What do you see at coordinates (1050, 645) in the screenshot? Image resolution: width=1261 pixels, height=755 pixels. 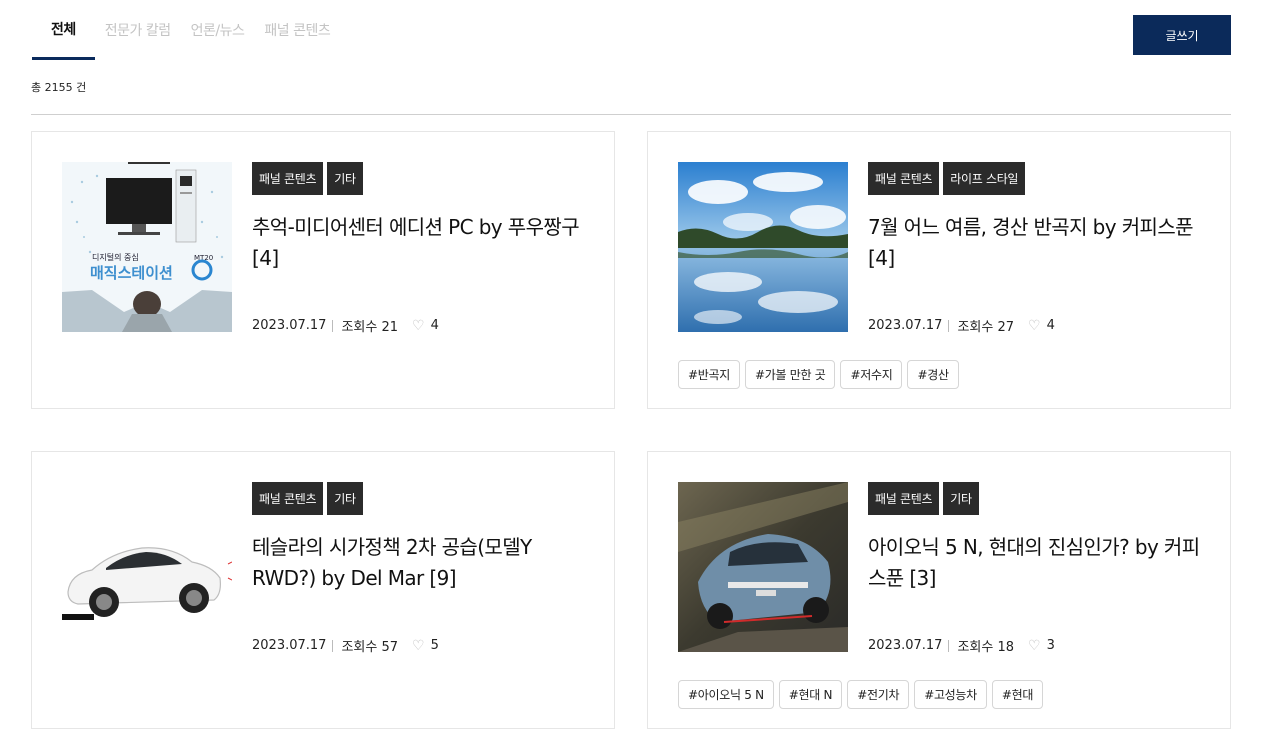 I see `post-likes: 3` at bounding box center [1050, 645].